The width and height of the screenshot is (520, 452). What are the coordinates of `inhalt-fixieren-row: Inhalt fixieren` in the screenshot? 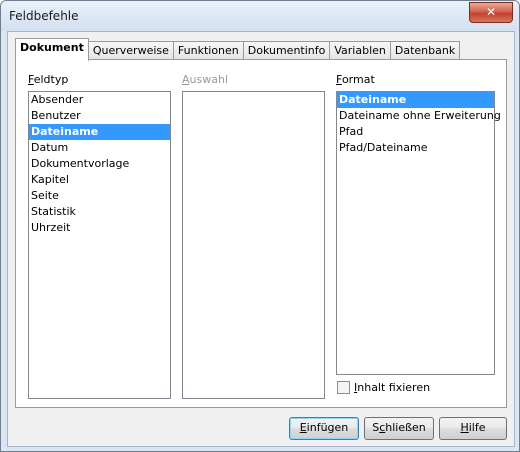 It's located at (383, 387).